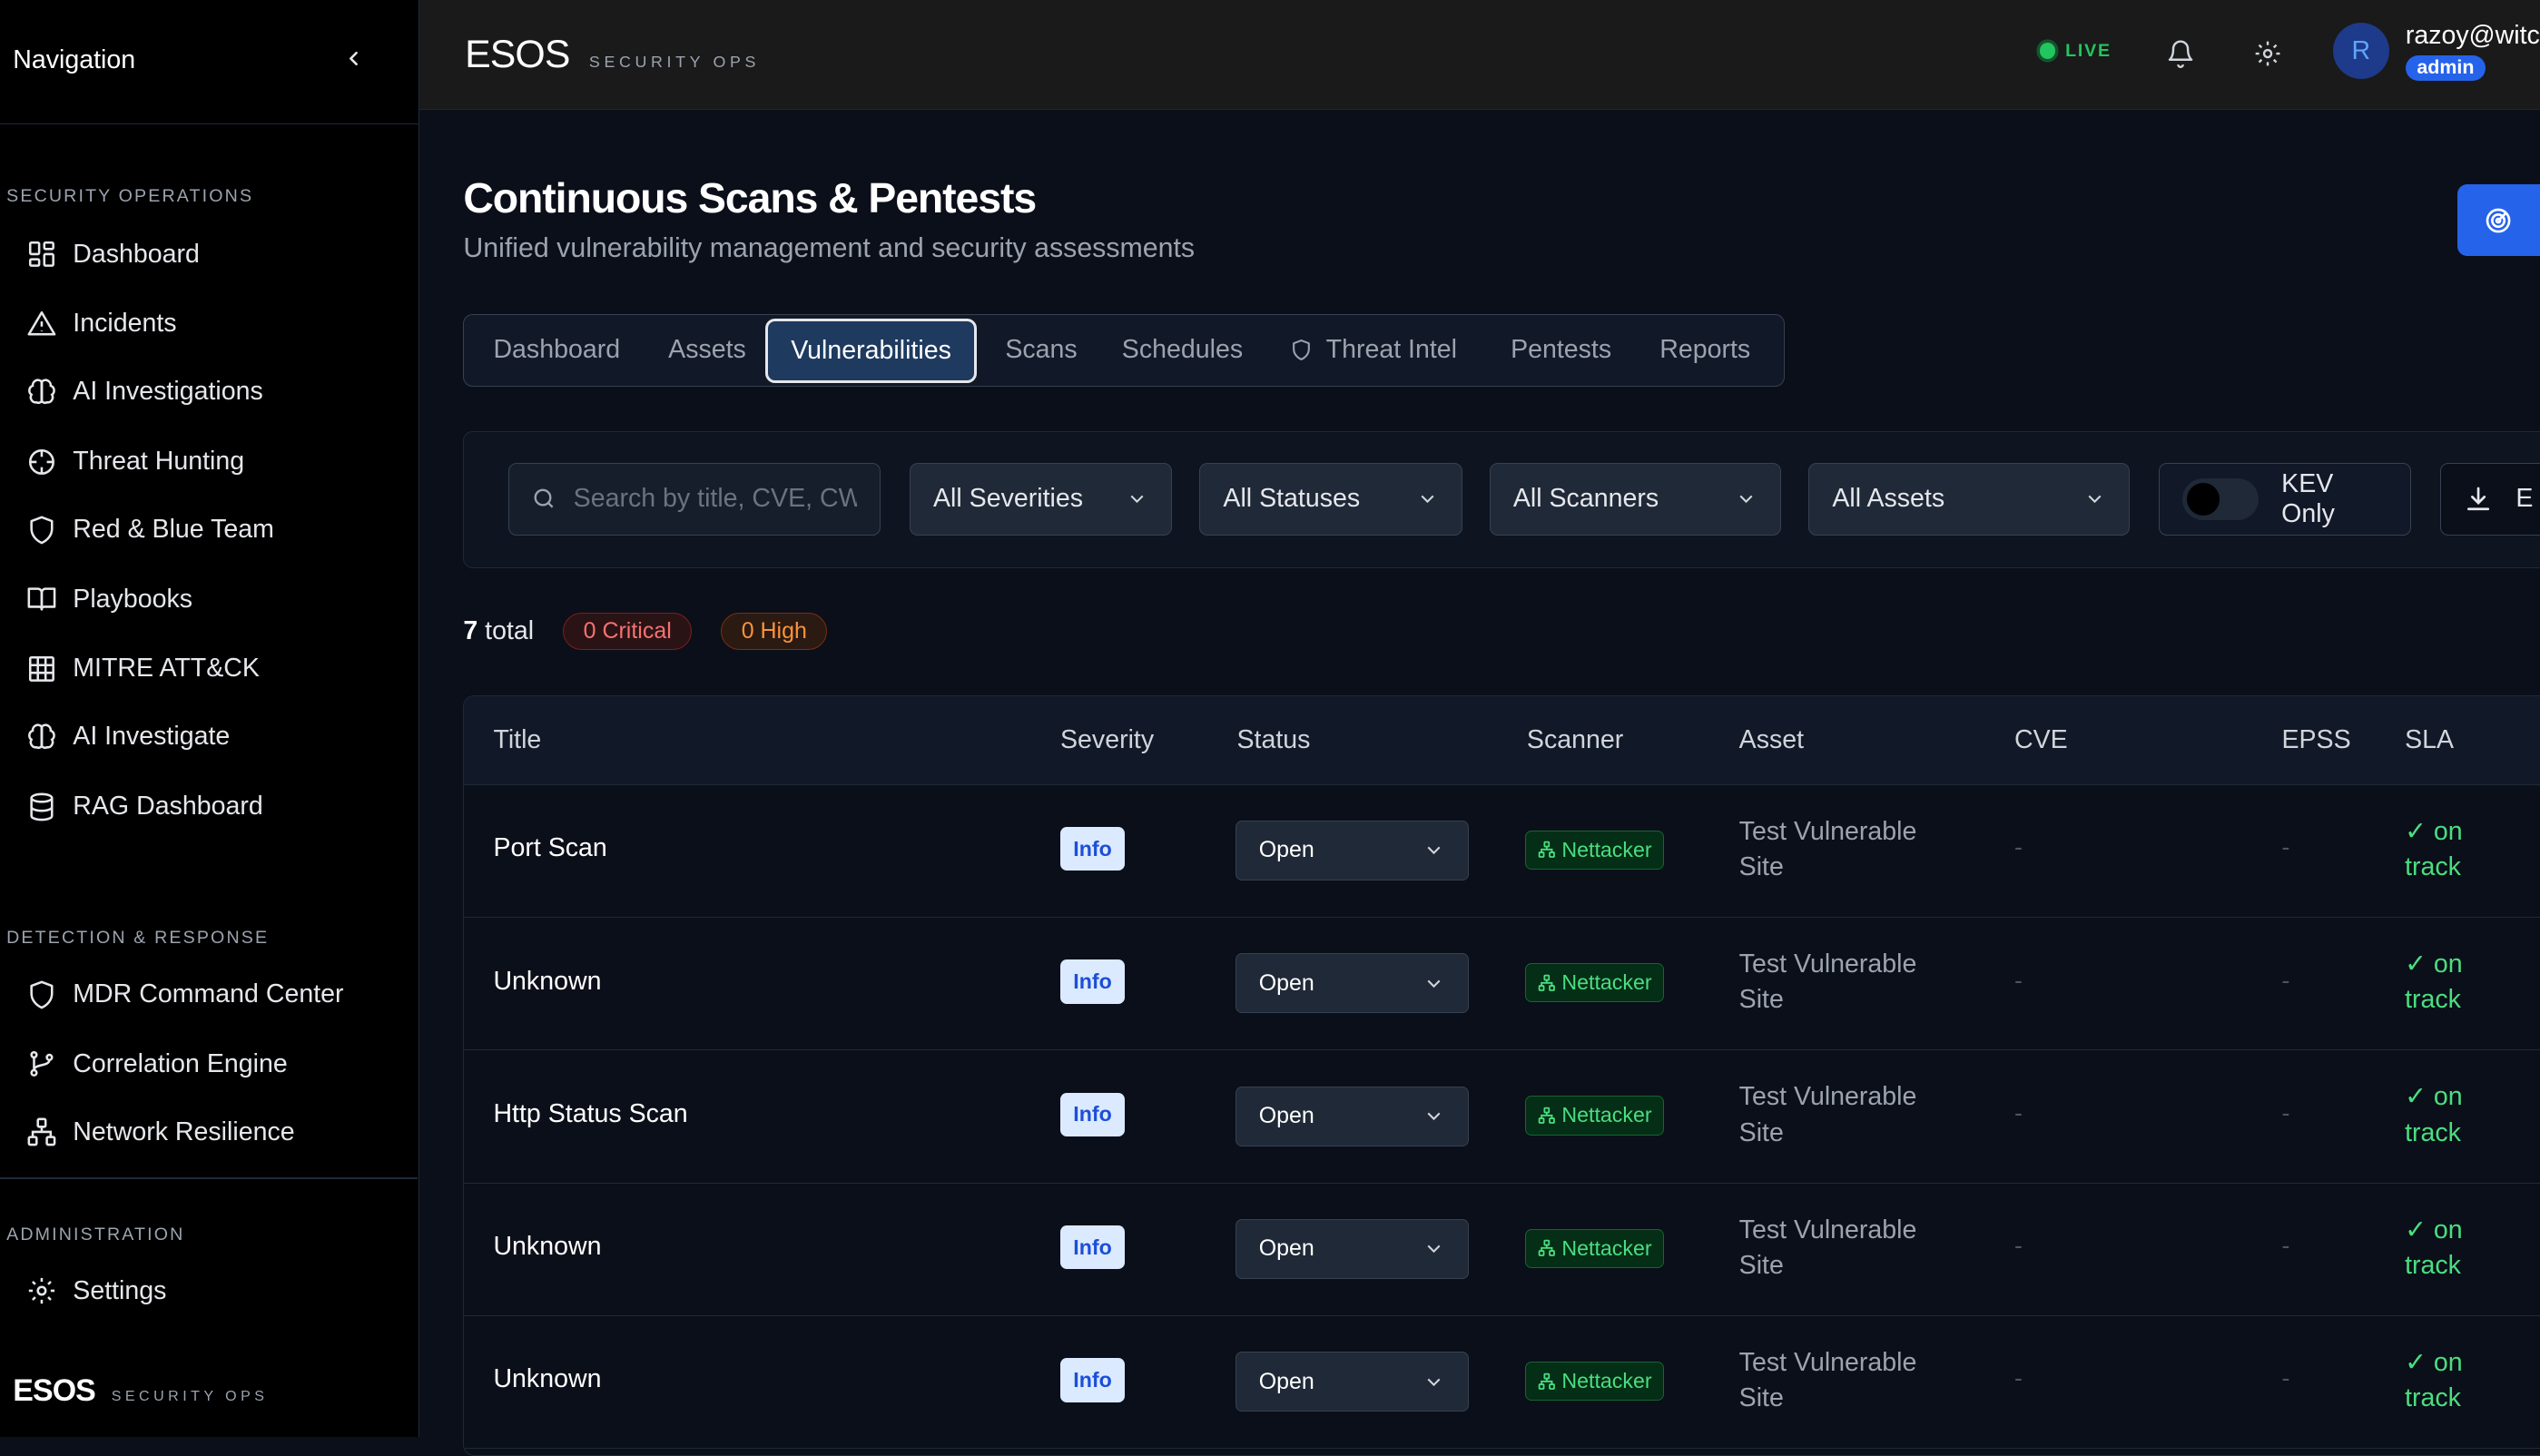 This screenshot has width=2540, height=1456. I want to click on sidebar-item-red-blue-team: Red & Blue Team, so click(212, 530).